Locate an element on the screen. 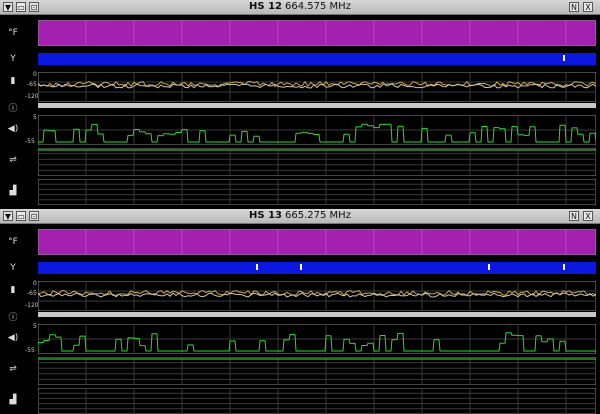 The height and width of the screenshot is (414, 600). channel-name: HS 12 is located at coordinates (266, 6).